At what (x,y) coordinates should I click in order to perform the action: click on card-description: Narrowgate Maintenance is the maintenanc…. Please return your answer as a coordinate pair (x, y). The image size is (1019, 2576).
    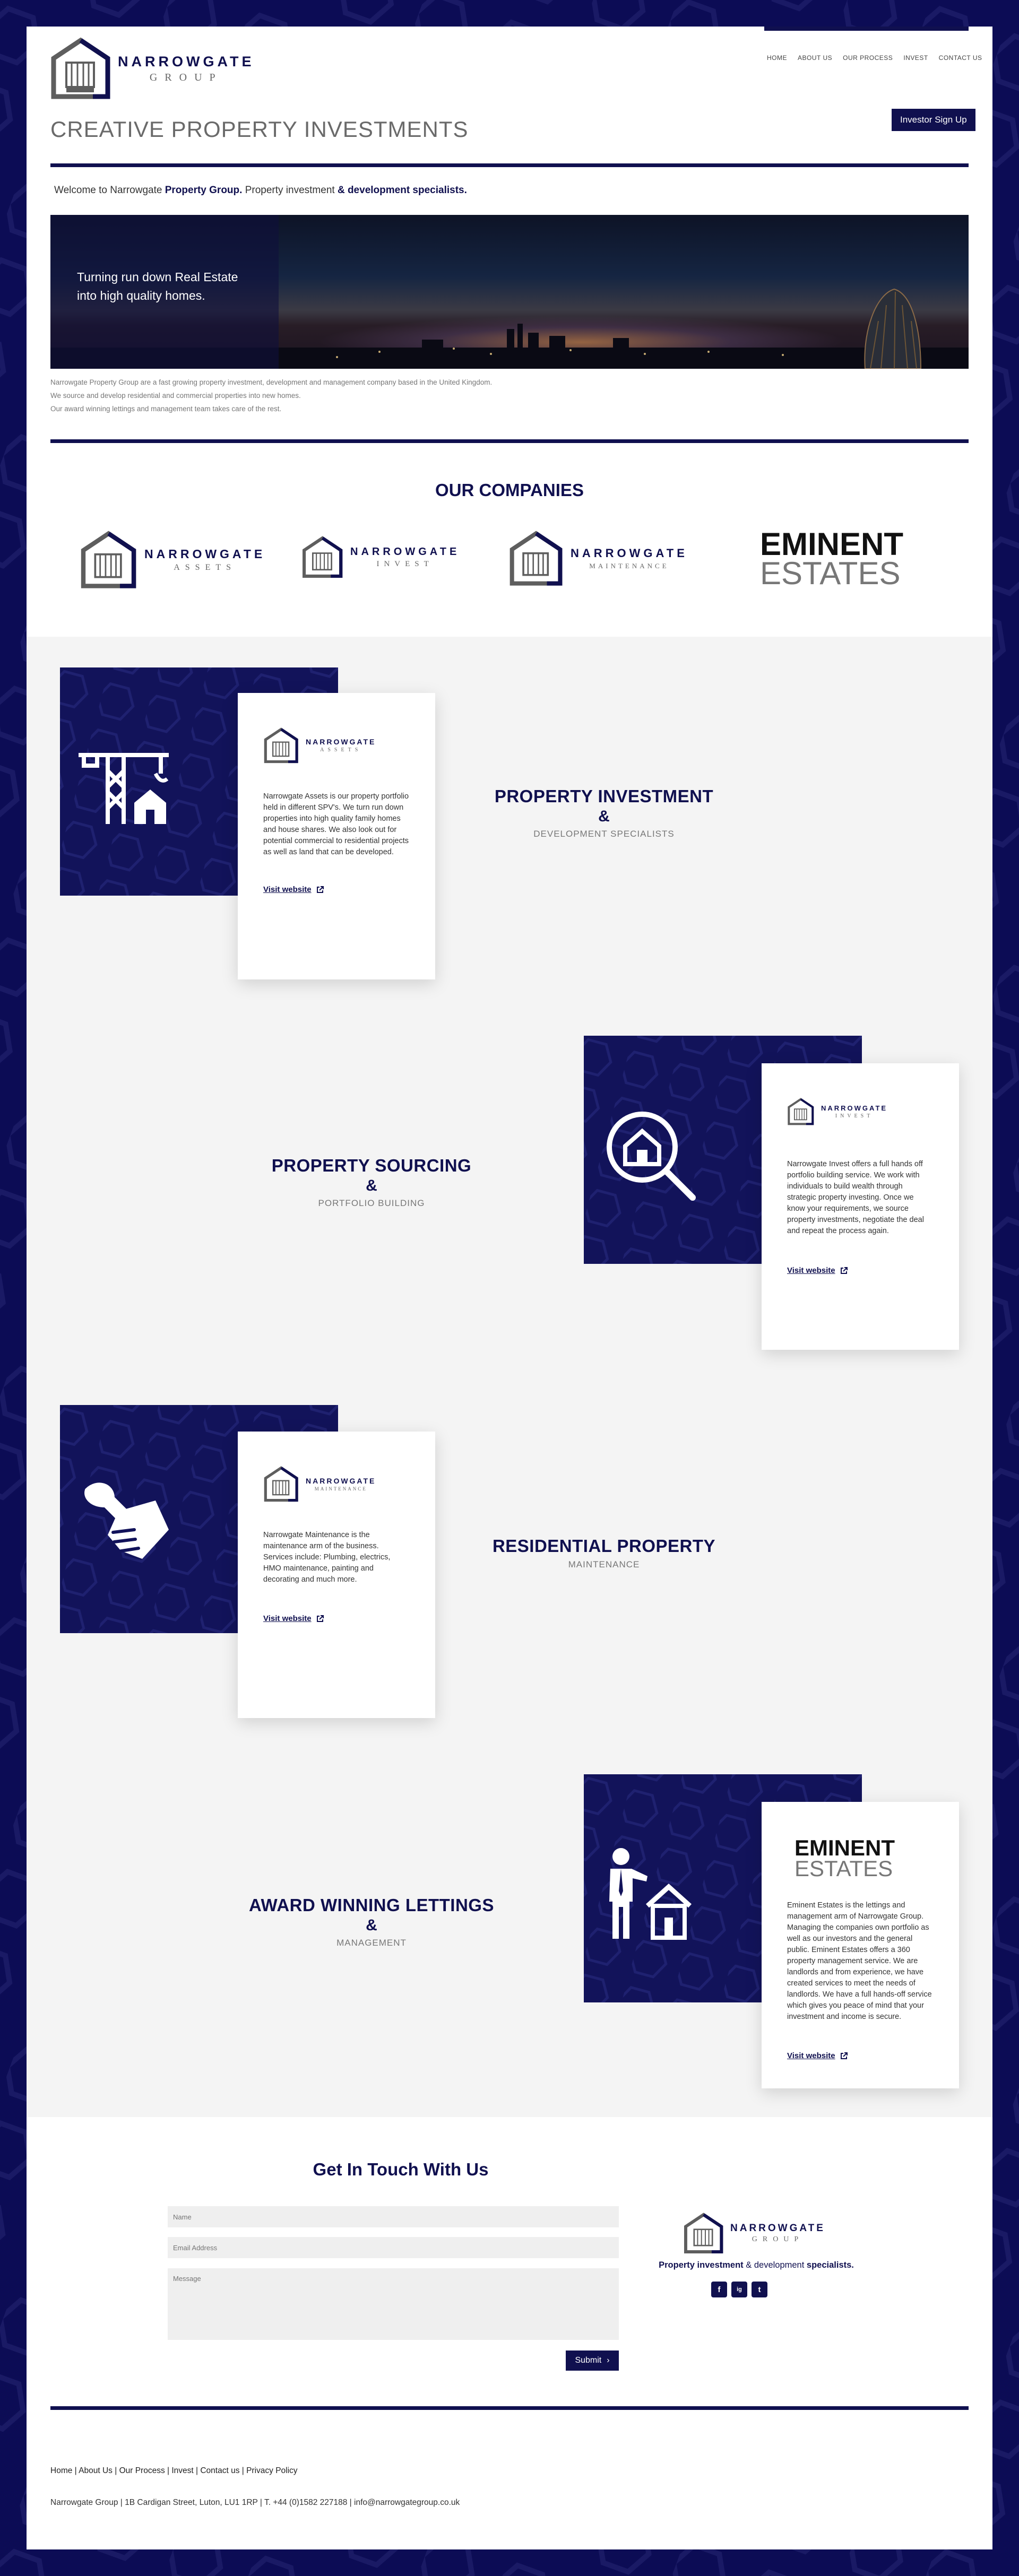
    Looking at the image, I should click on (327, 1557).